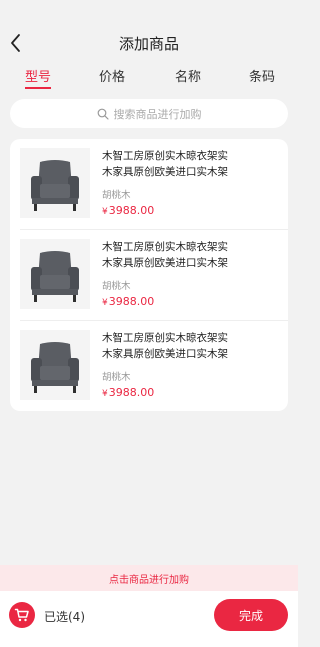 The image size is (320, 647). I want to click on done-button: 完成, so click(251, 615).